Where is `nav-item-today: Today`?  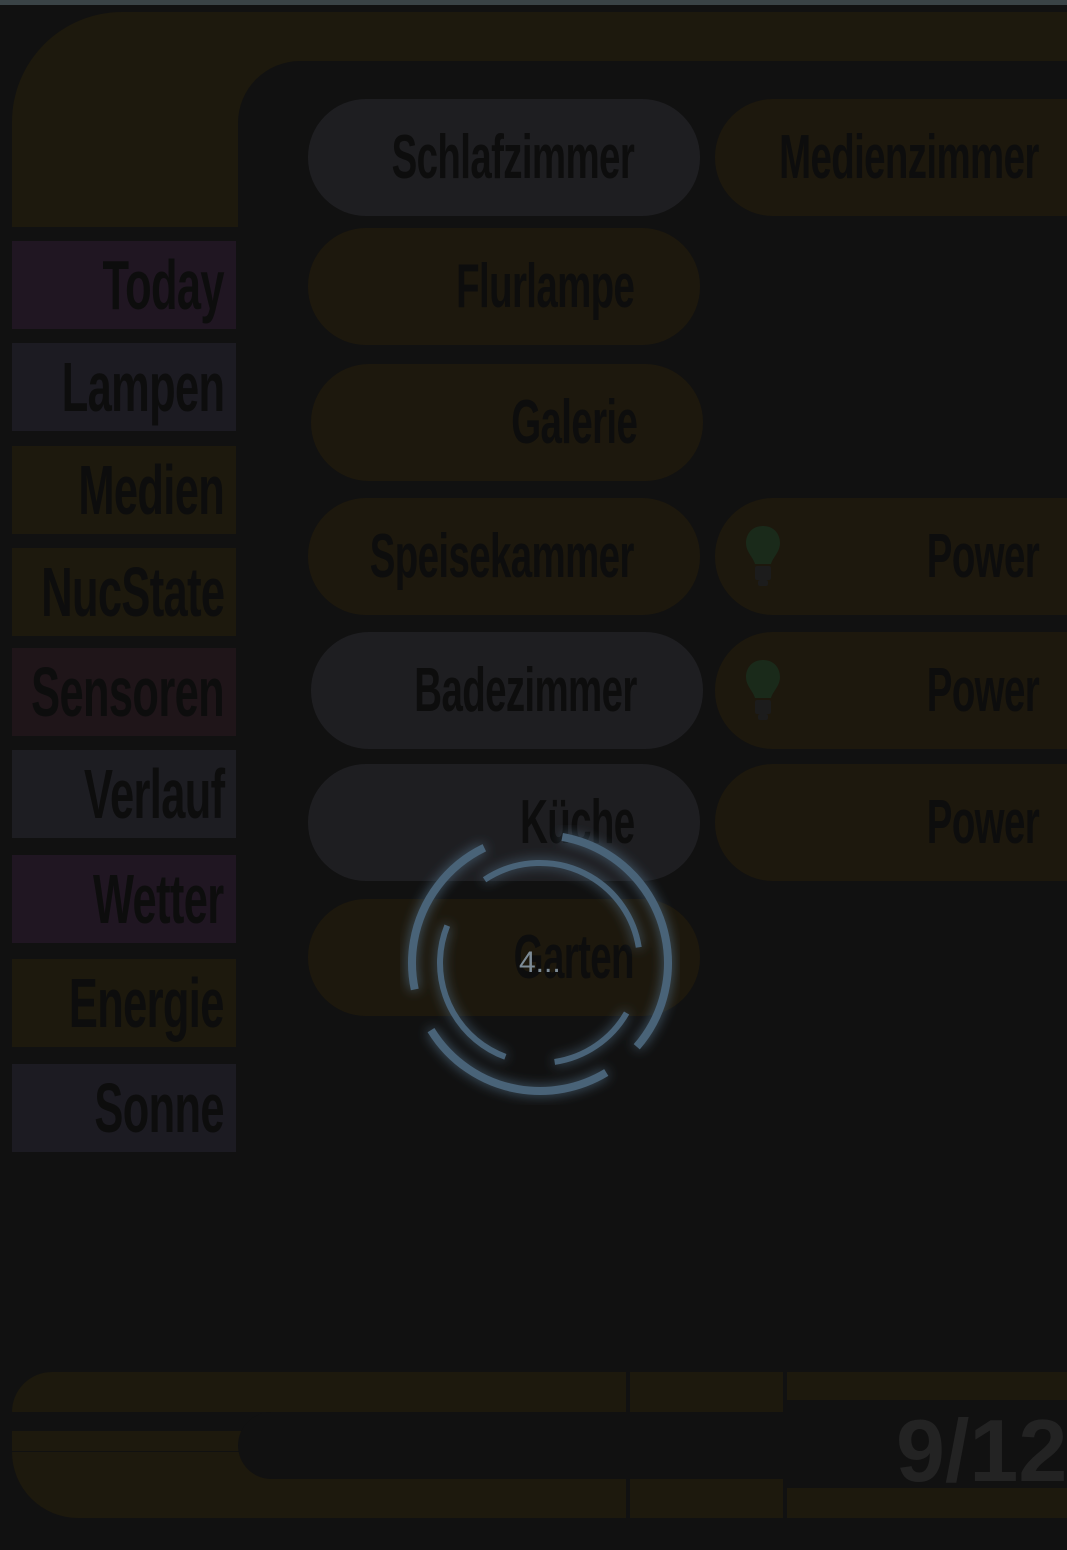 nav-item-today: Today is located at coordinates (124, 285).